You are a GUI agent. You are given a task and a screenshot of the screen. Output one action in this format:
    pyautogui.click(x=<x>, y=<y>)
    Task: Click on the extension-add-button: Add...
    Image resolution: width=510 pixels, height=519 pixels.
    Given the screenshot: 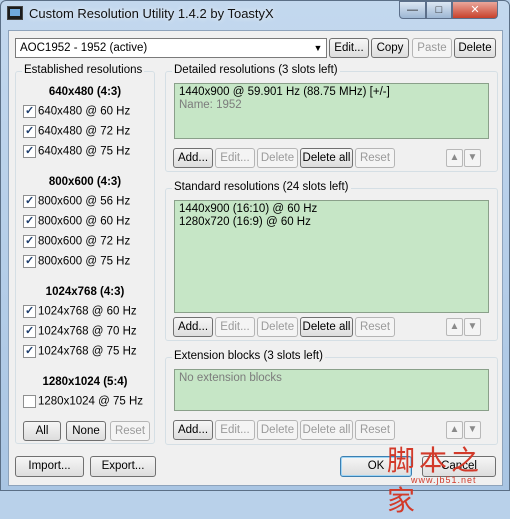 What is the action you would take?
    pyautogui.click(x=193, y=430)
    